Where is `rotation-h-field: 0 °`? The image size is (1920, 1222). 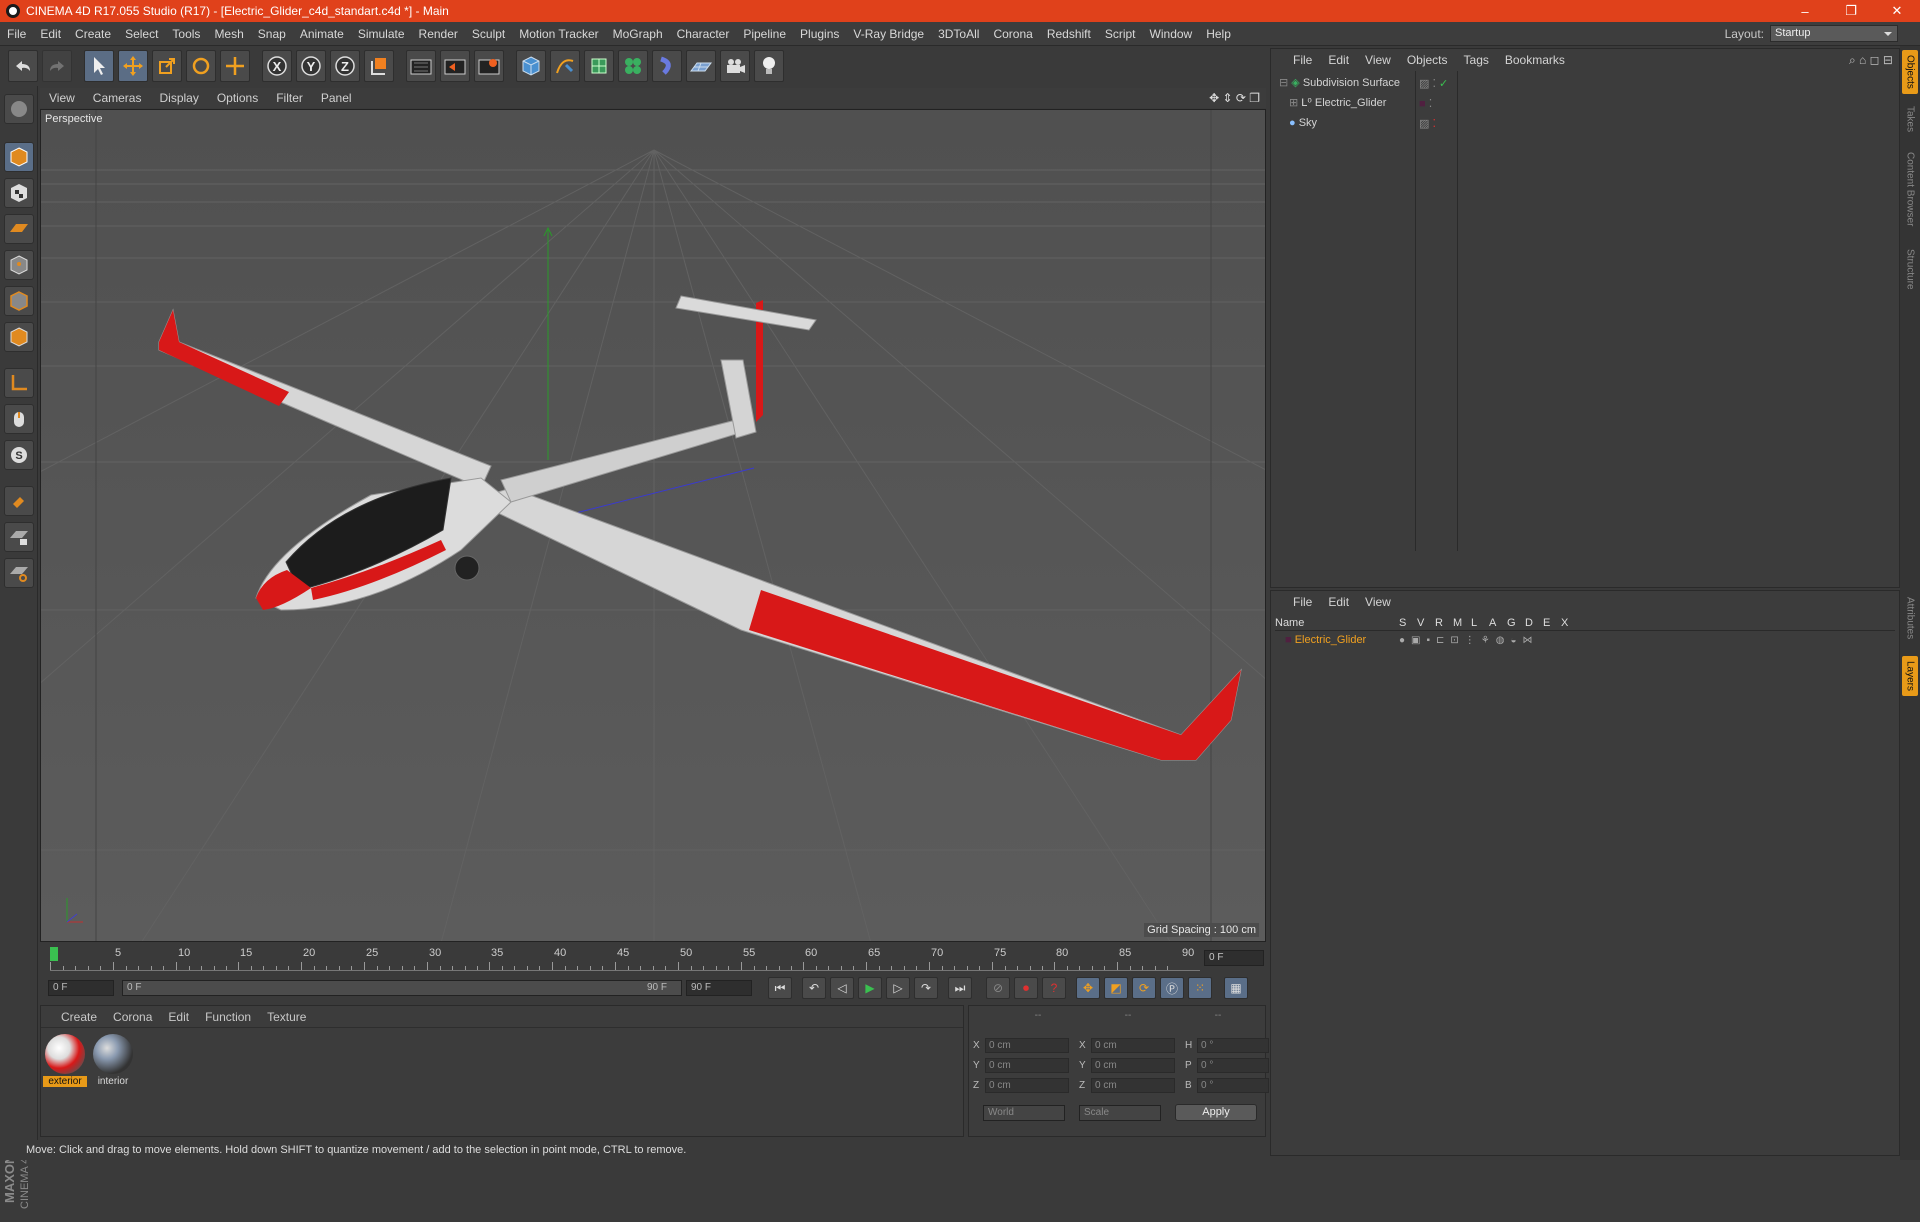
rotation-h-field: 0 ° is located at coordinates (1233, 1045).